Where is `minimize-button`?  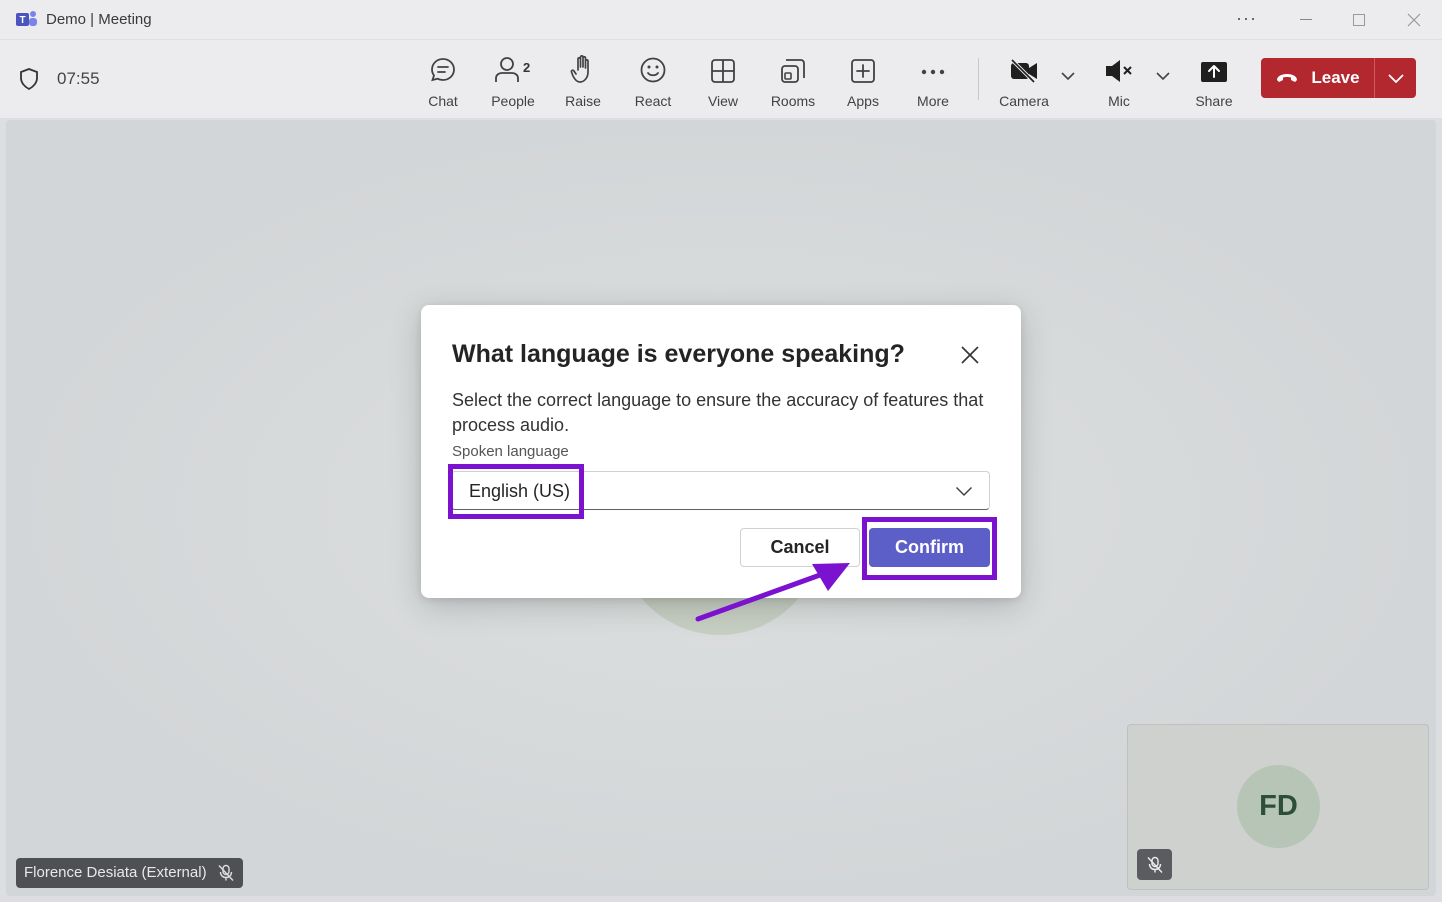
minimize-button is located at coordinates (1306, 20).